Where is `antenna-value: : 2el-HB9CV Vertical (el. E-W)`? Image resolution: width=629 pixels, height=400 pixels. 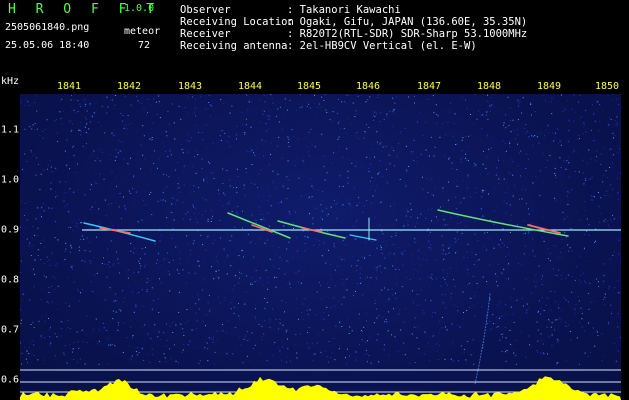
antenna-value: : 2el-HB9CV Vertical (el. E-W) is located at coordinates (382, 46).